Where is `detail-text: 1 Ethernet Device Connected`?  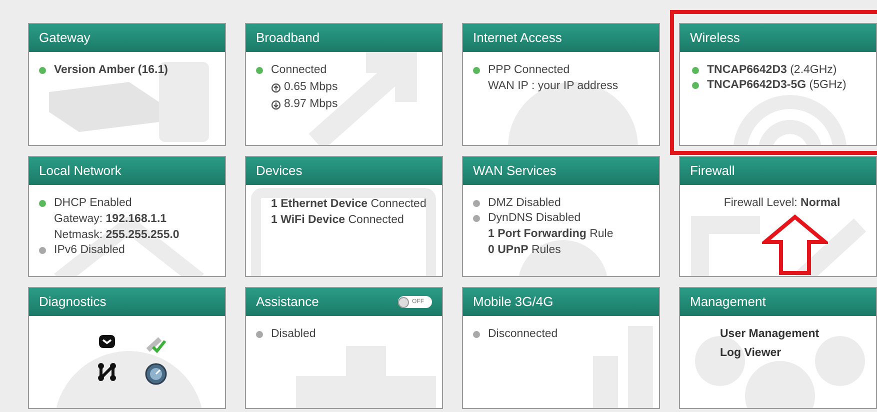
detail-text: 1 Ethernet Device Connected is located at coordinates (349, 204).